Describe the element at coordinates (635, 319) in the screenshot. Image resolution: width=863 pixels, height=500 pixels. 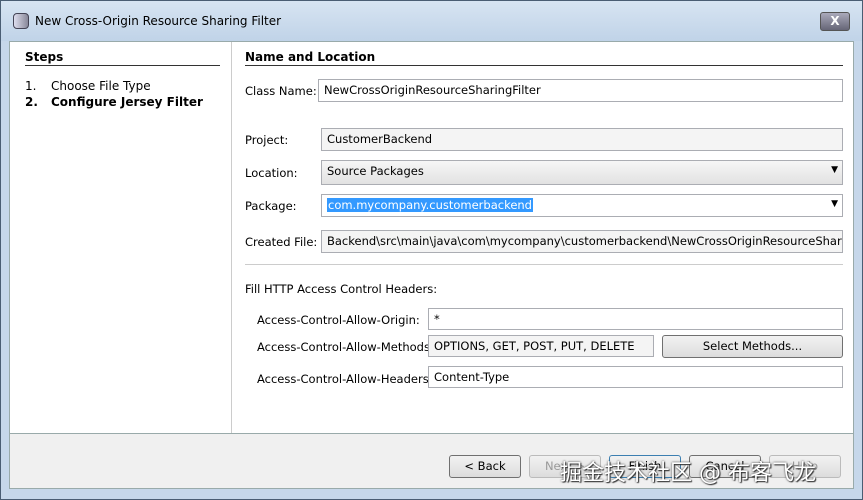
I see `origin-input: *` at that location.